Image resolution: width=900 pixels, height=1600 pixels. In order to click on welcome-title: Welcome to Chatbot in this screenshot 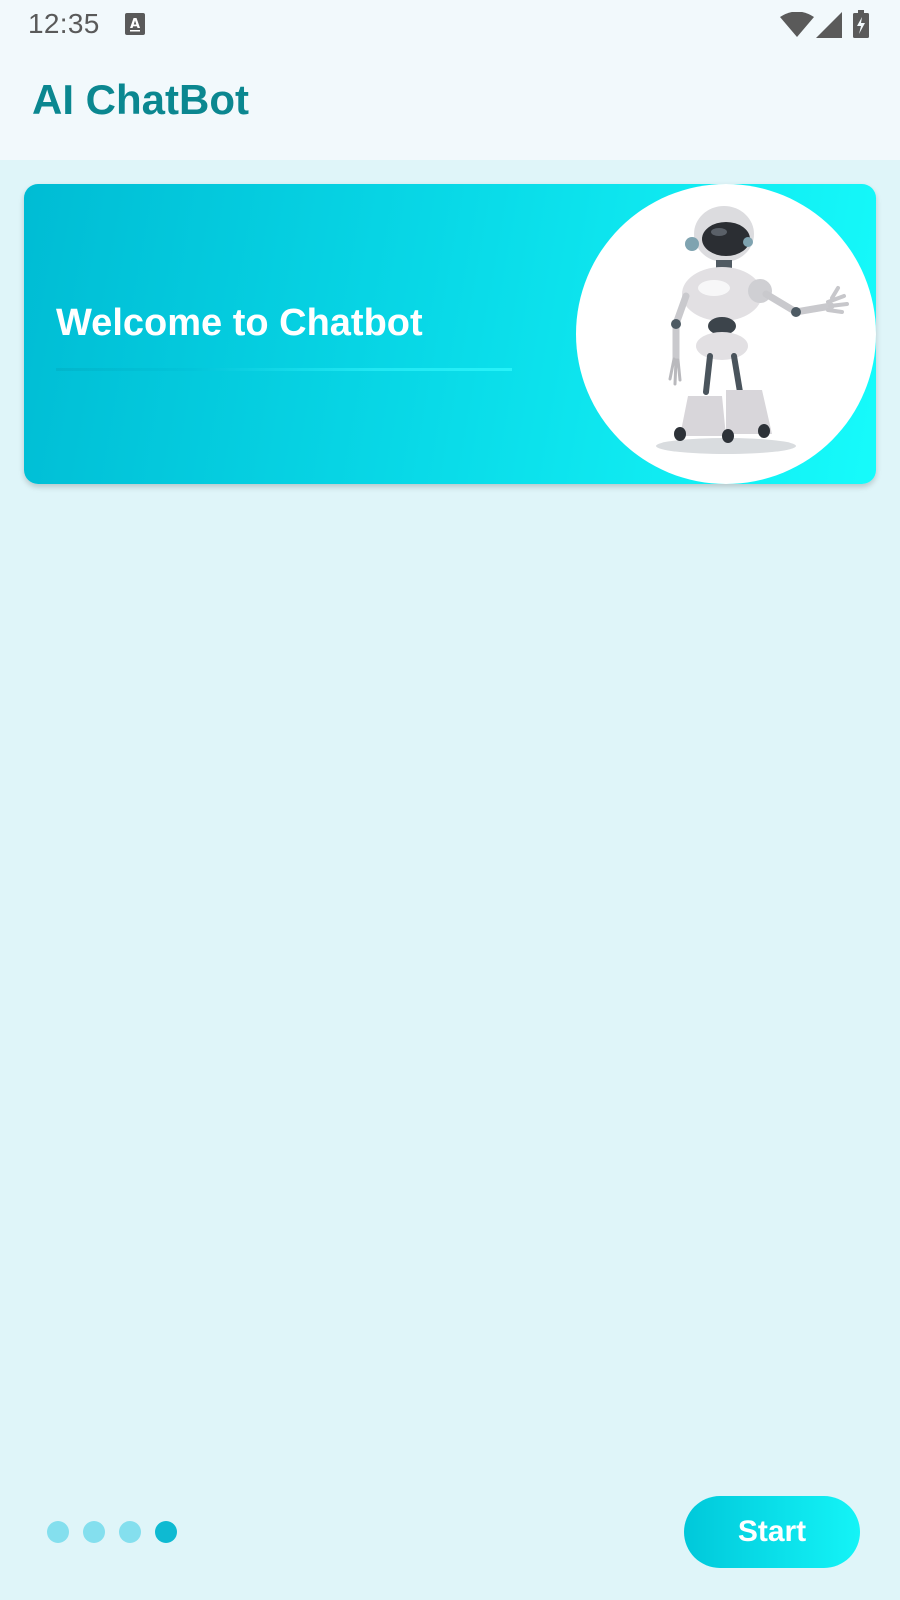, I will do `click(239, 323)`.